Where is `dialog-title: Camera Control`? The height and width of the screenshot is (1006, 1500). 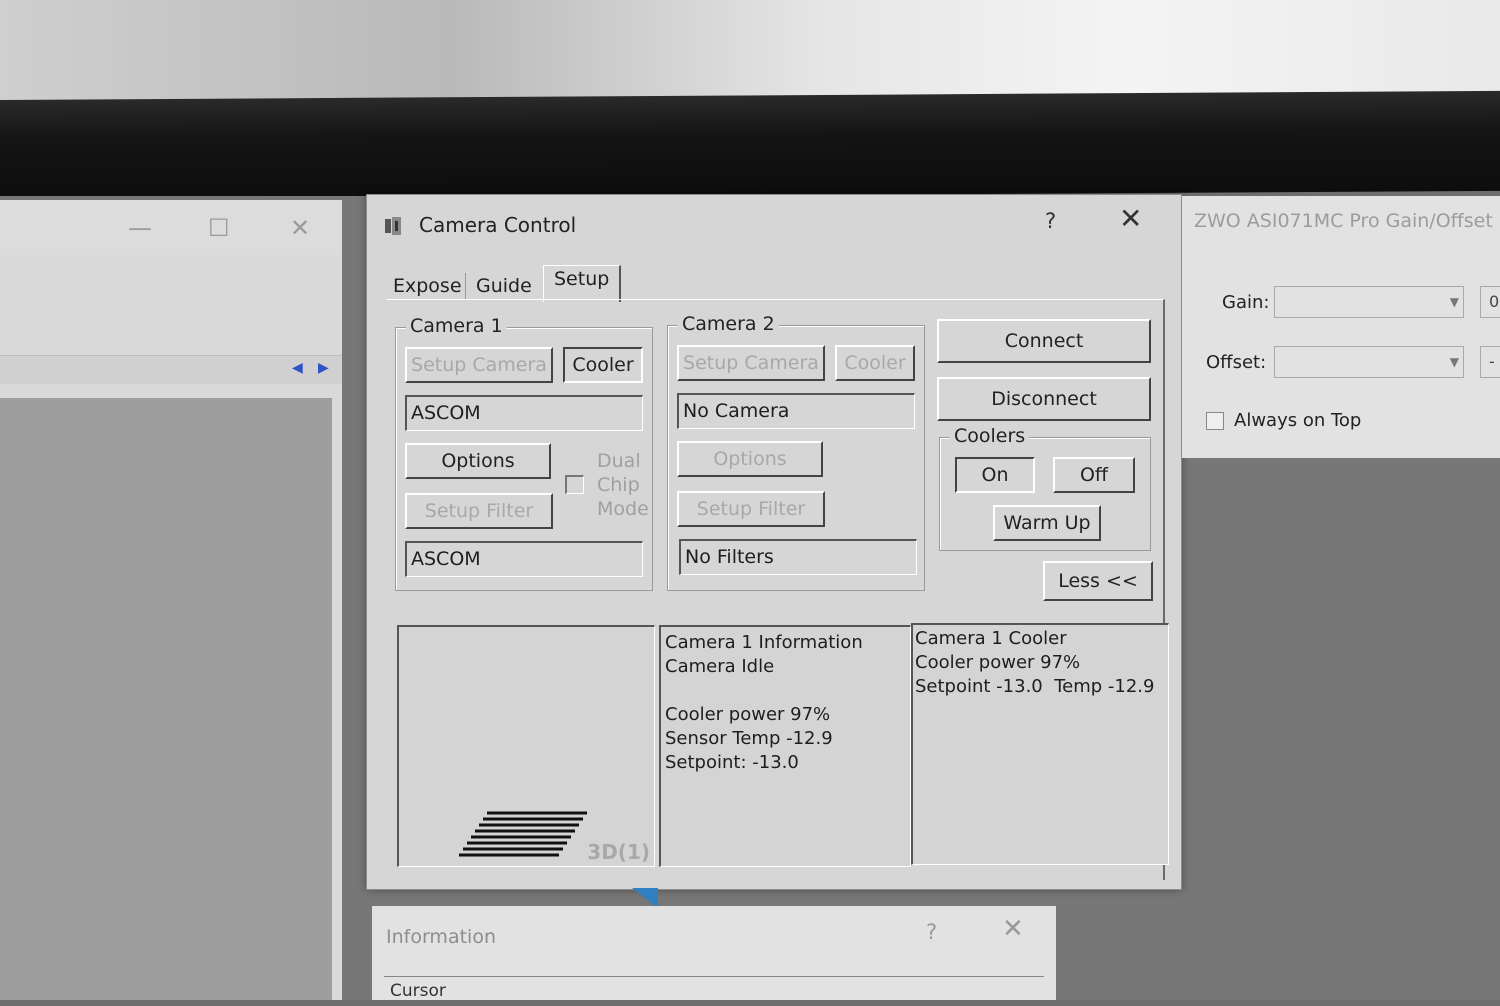 dialog-title: Camera Control is located at coordinates (498, 225).